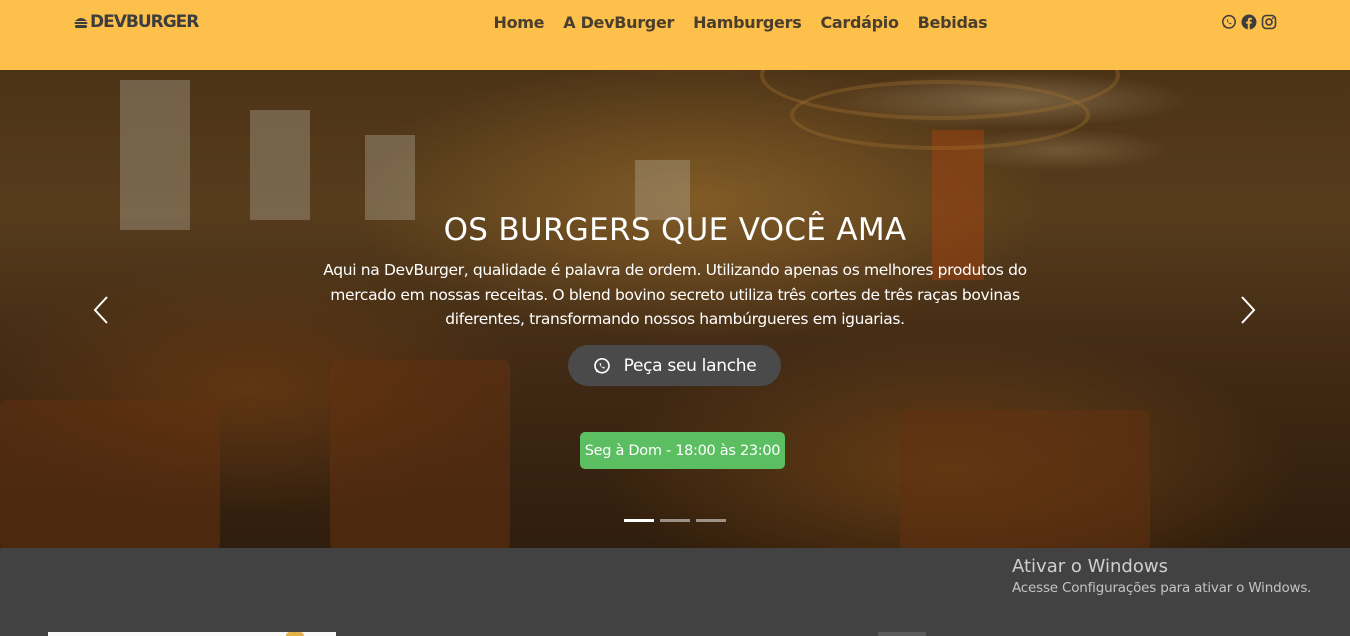 The width and height of the screenshot is (1350, 636). I want to click on chevron-right-icon, so click(1248, 310).